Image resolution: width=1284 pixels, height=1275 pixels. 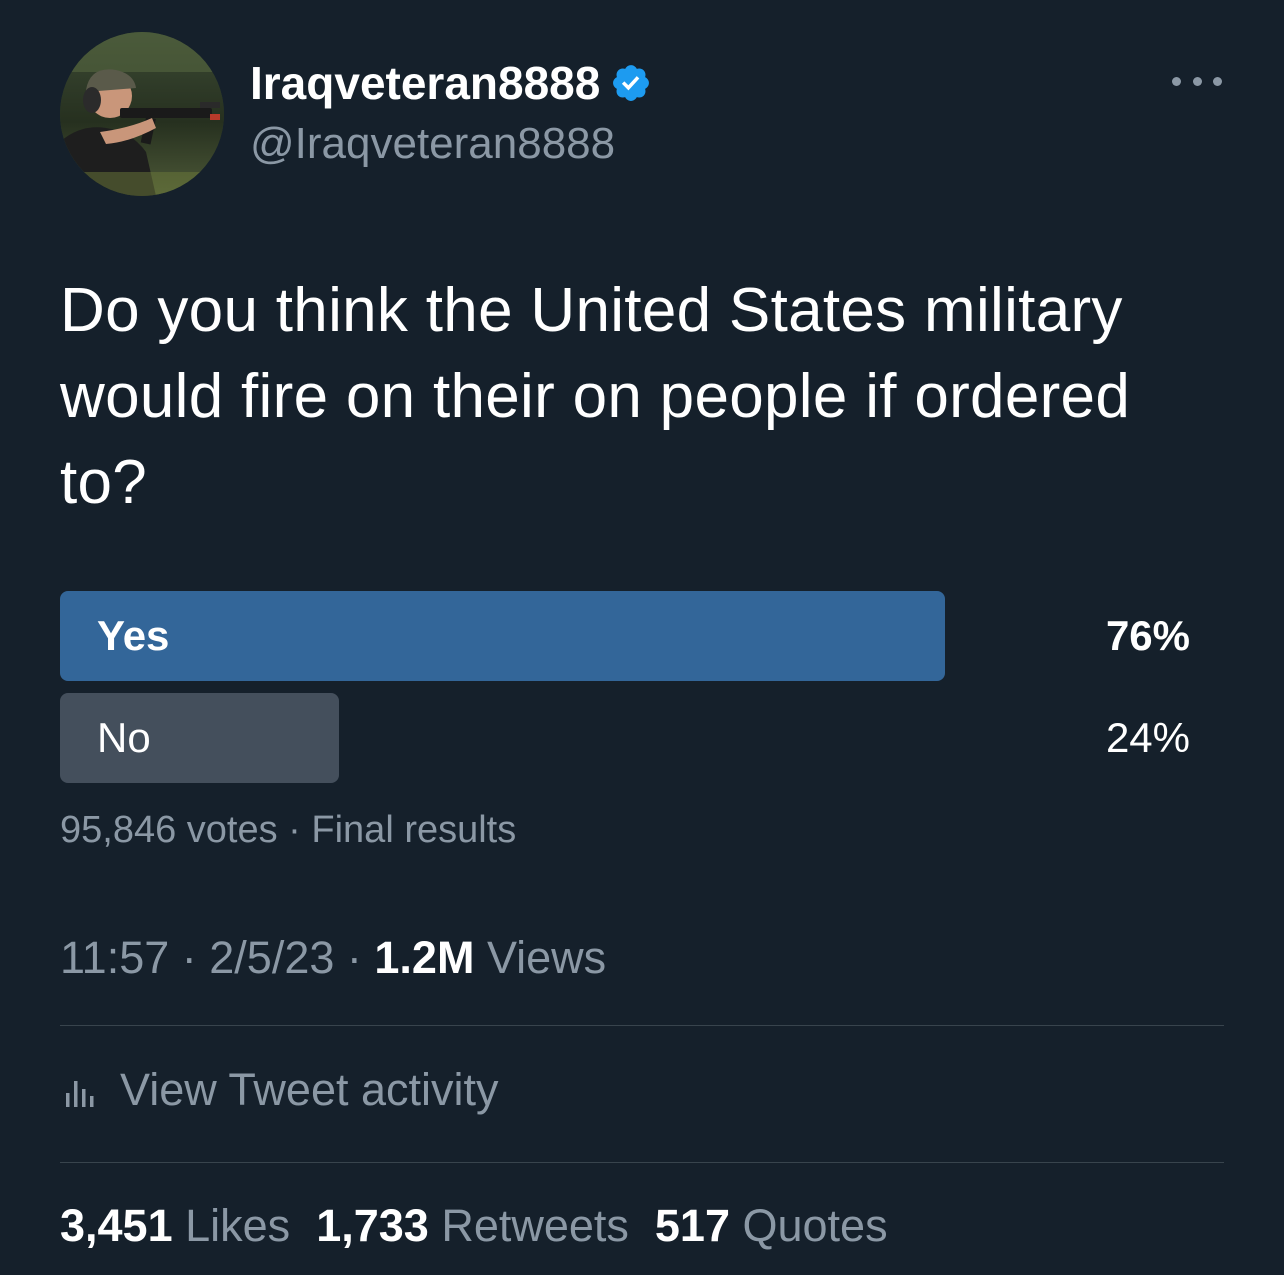 I want to click on poll-votes: 95,846 votes, so click(x=169, y=830).